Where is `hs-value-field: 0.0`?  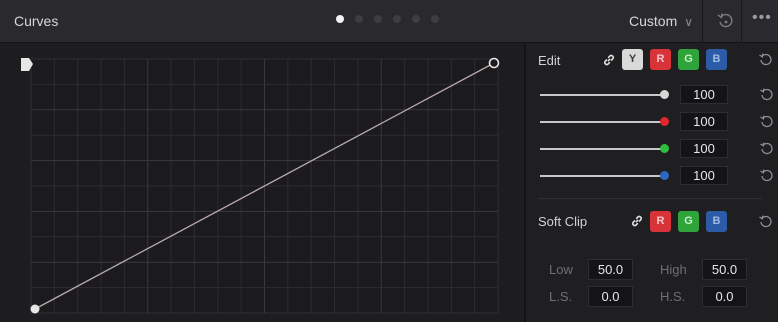
hs-value-field: 0.0 is located at coordinates (724, 296).